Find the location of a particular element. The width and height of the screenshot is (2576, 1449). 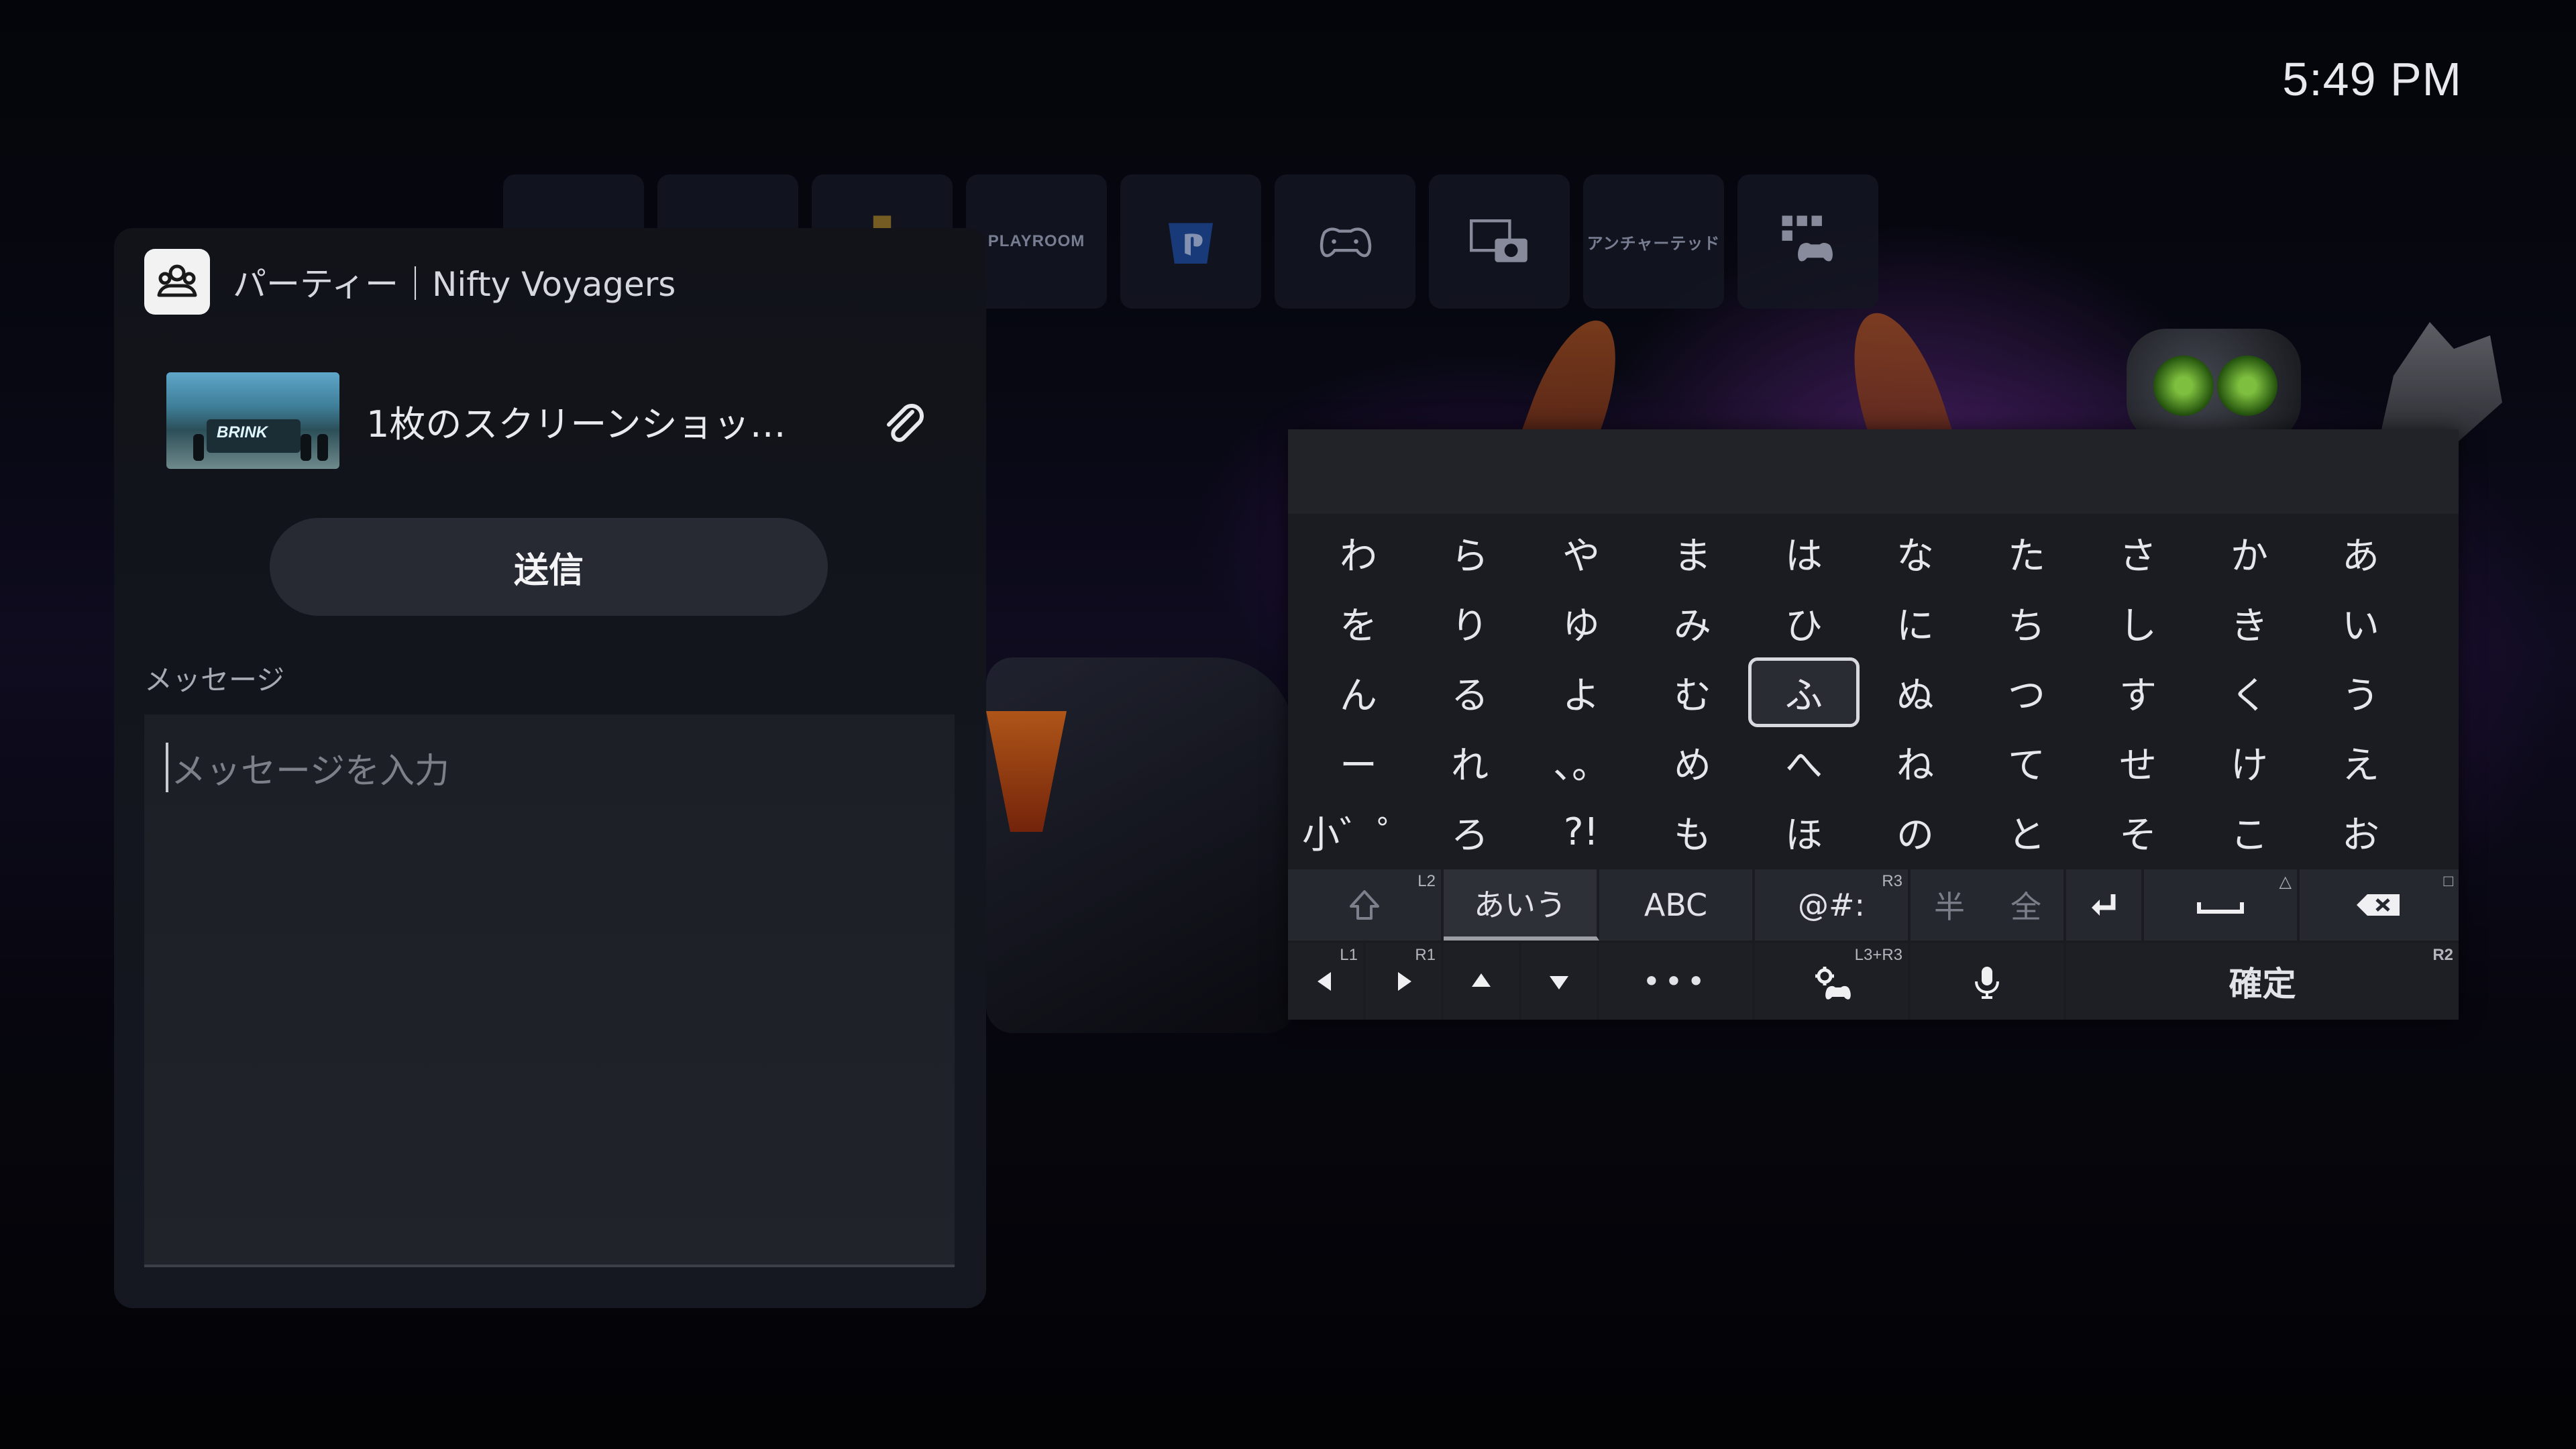

kana-key: な is located at coordinates (1915, 553).